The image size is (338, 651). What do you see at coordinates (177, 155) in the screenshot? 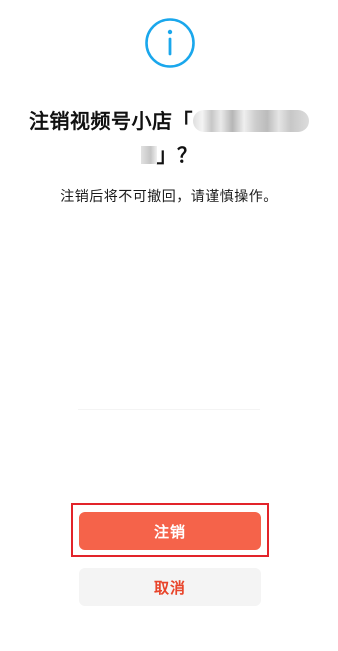
I see `title-suffix: 」？` at bounding box center [177, 155].